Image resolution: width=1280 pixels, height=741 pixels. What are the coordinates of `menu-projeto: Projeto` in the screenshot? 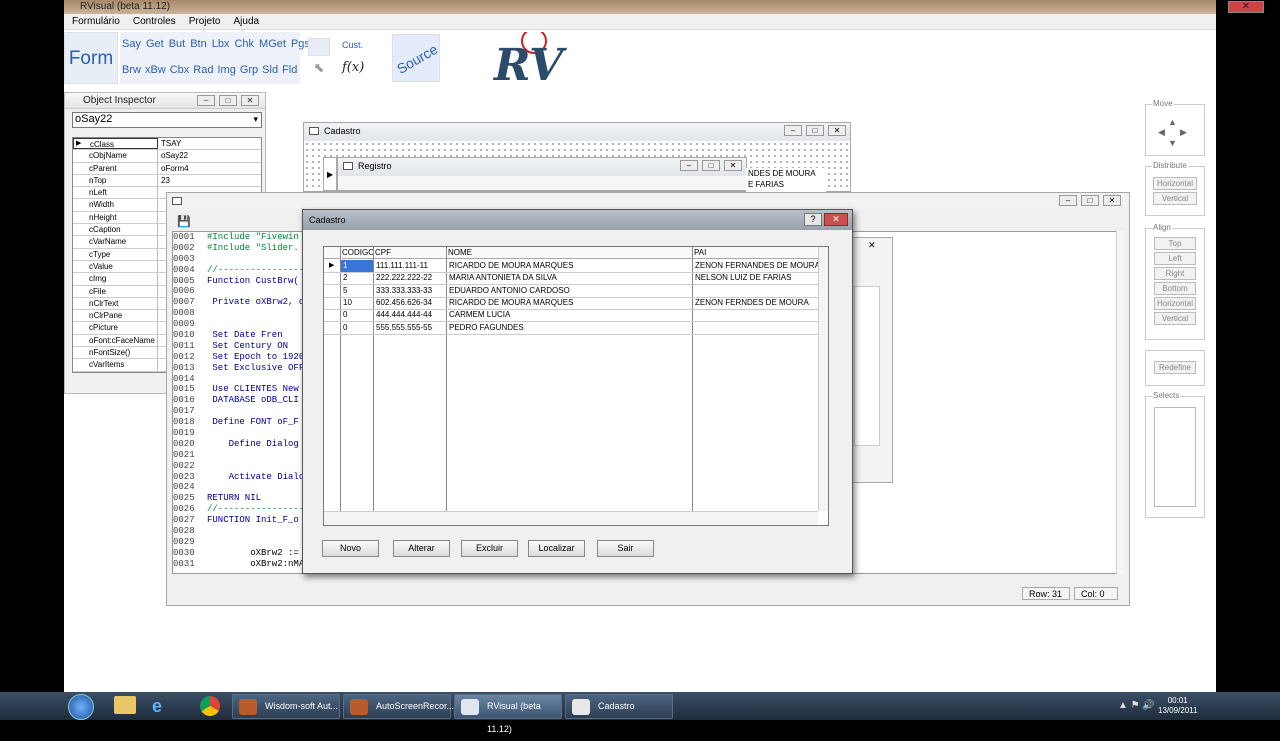 It's located at (205, 21).